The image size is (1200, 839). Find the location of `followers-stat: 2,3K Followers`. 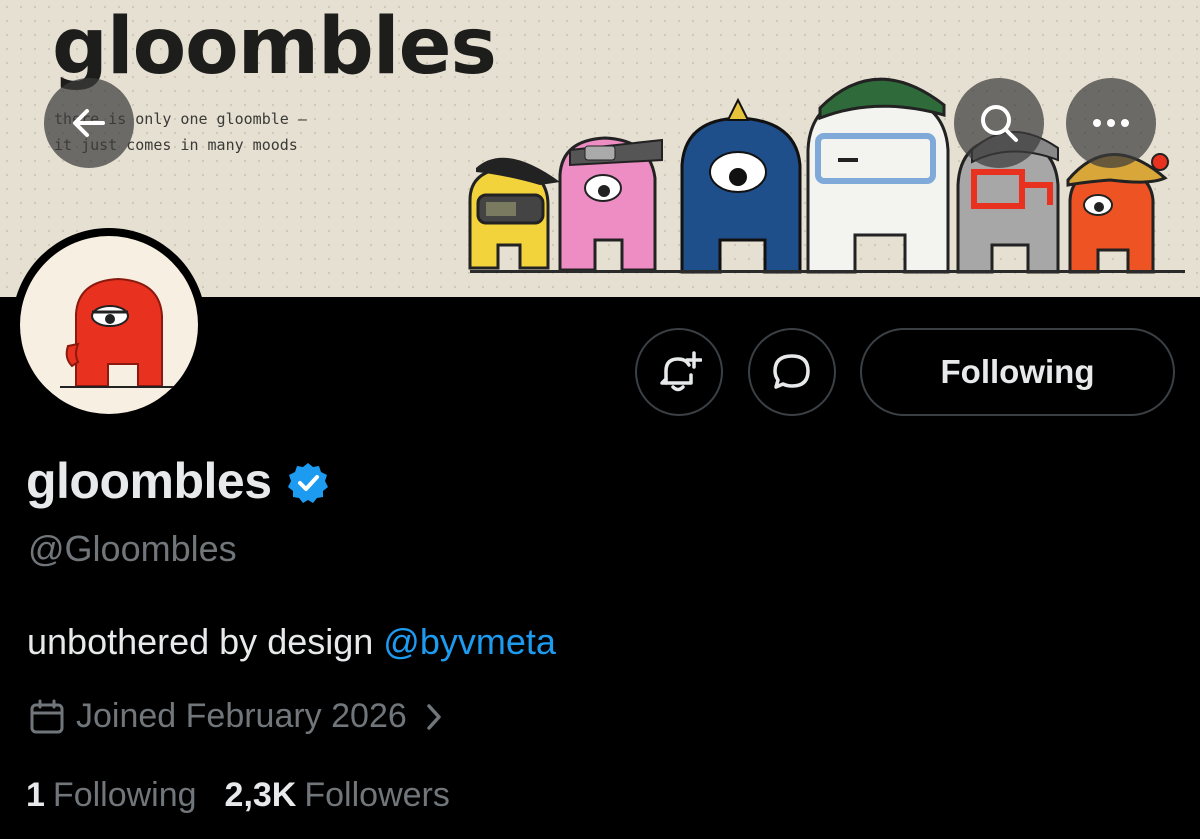

followers-stat: 2,3K Followers is located at coordinates (337, 795).